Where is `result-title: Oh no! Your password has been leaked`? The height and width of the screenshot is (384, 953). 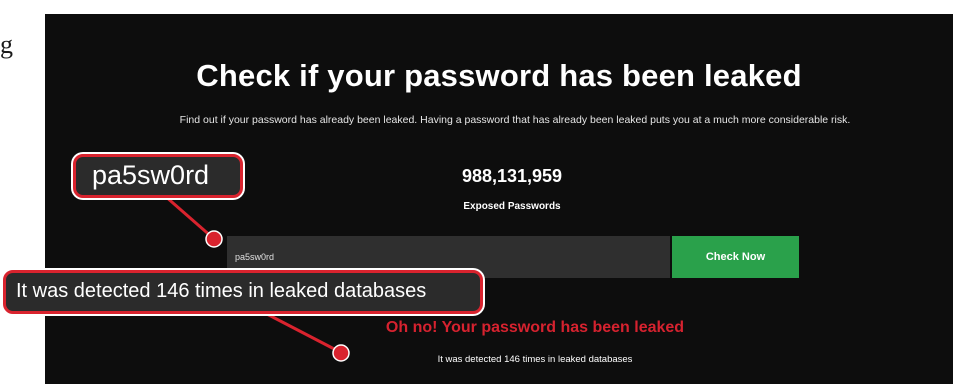 result-title: Oh no! Your password has been leaked is located at coordinates (535, 327).